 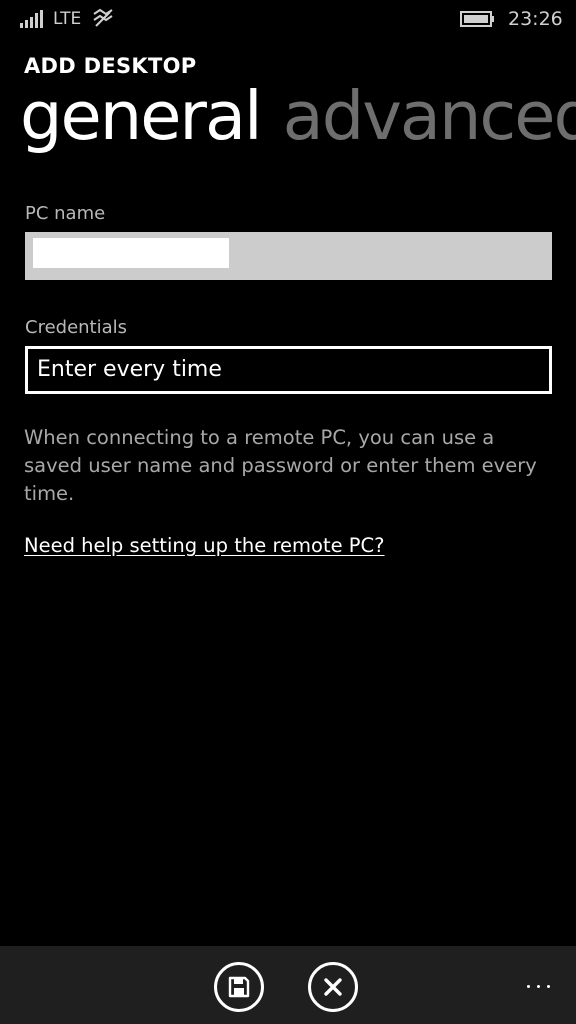 What do you see at coordinates (429, 116) in the screenshot?
I see `tab-advanced: advanced` at bounding box center [429, 116].